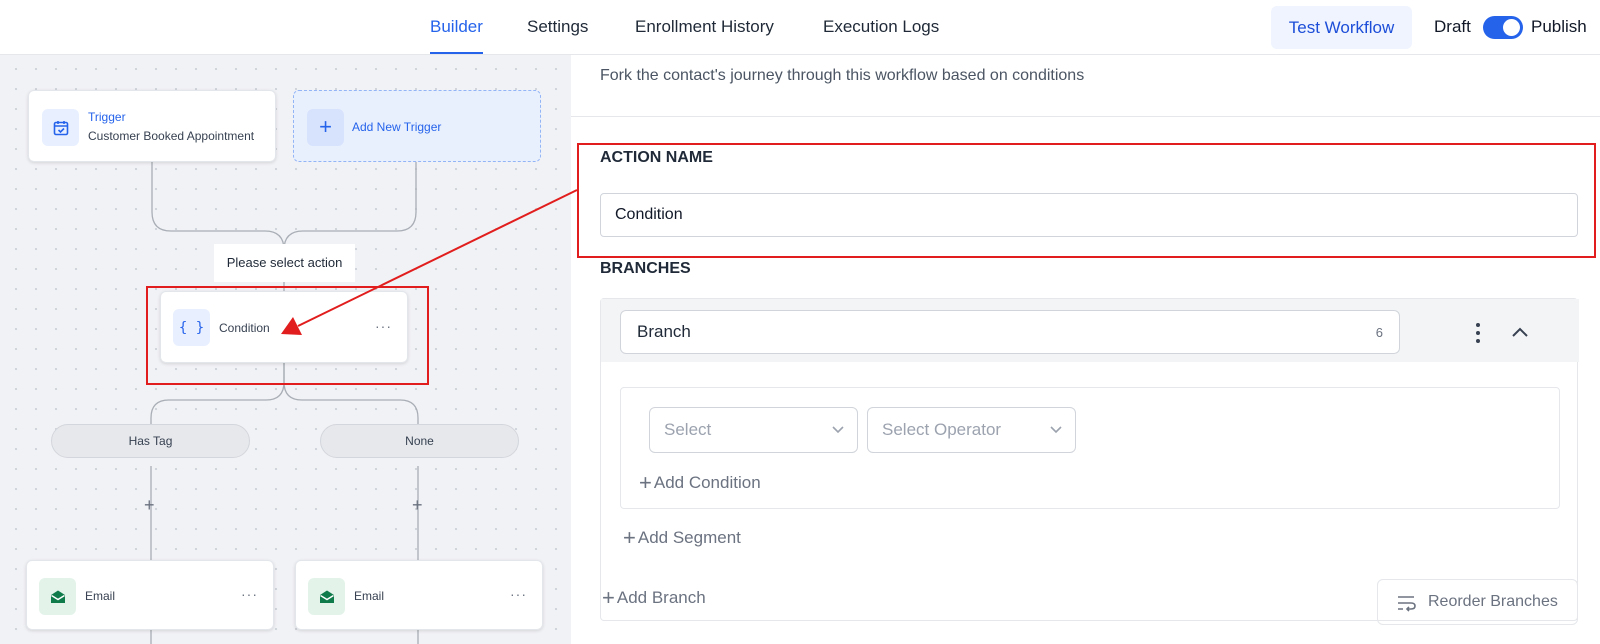  Describe the element at coordinates (1090, 448) in the screenshot. I see `segment-box: Select Select Operator + Add Condition` at that location.